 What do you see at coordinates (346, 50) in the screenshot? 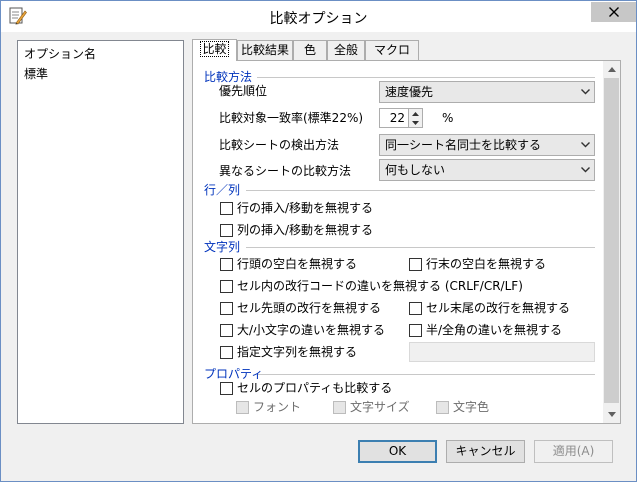
I see `tab-general: 全般` at bounding box center [346, 50].